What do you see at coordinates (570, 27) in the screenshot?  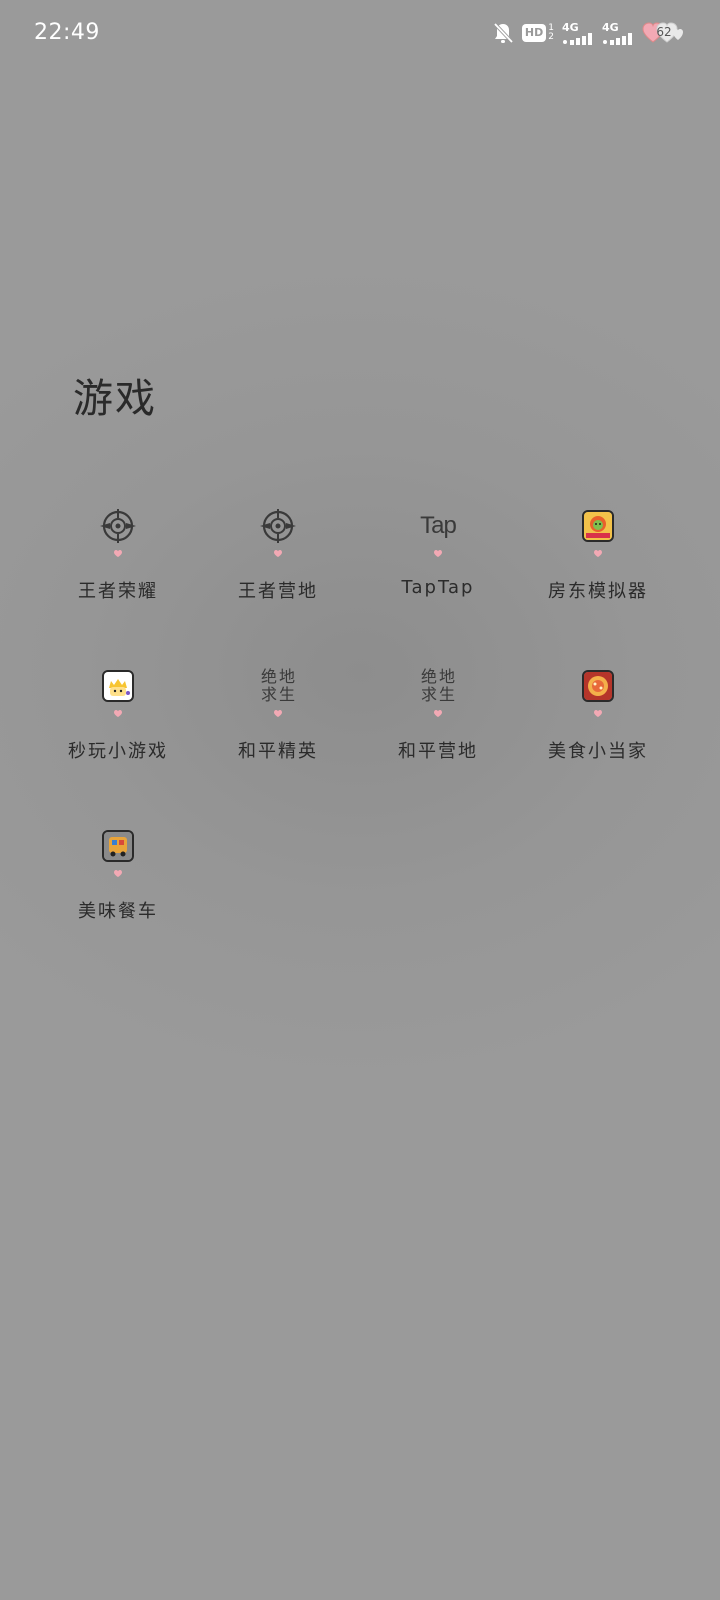 I see `signal-1-label: 4G` at bounding box center [570, 27].